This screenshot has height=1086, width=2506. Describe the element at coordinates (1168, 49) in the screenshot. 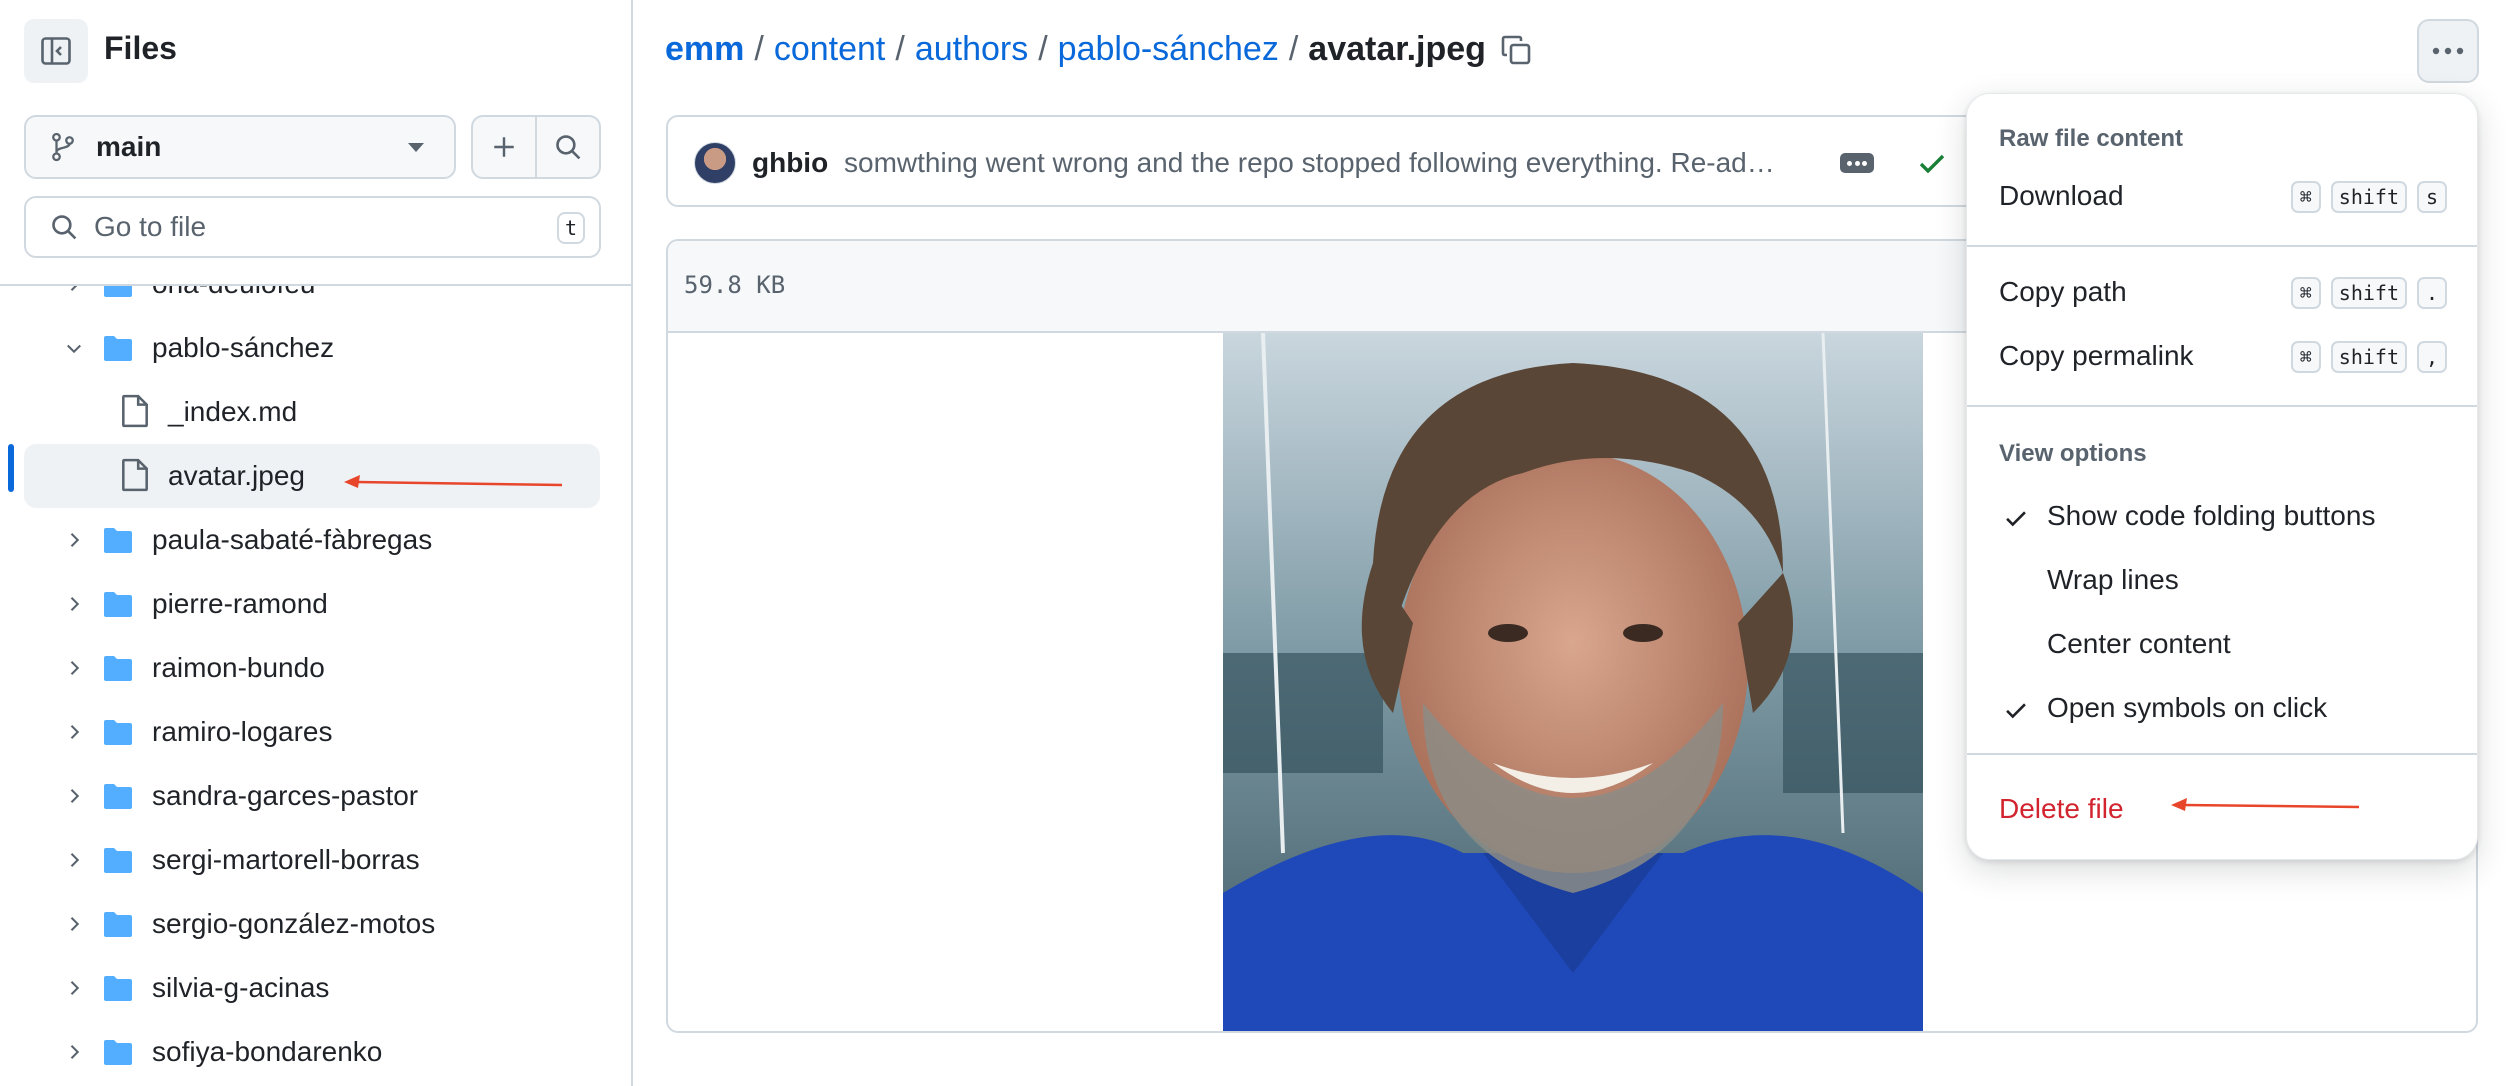

I see `breadcrumb-link: pablo-sánchez` at that location.